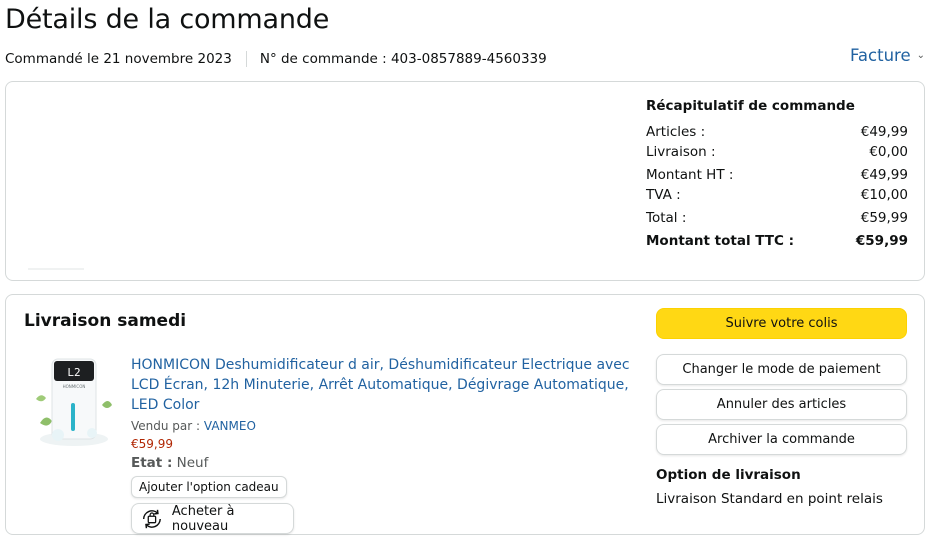 The image size is (931, 548). Describe the element at coordinates (781, 404) in the screenshot. I see `cancel-items-button: Annuler des articles` at that location.